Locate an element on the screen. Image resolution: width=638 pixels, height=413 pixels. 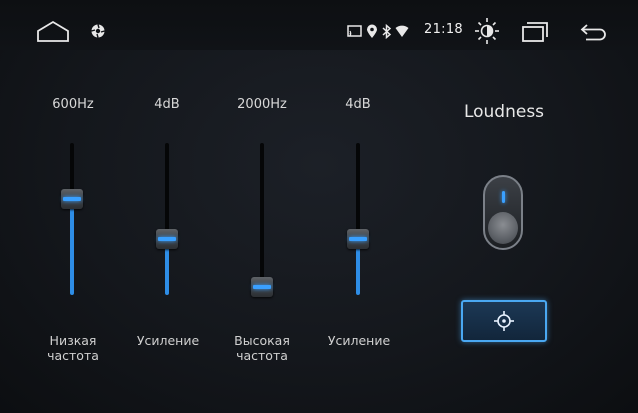
band-3-value: 2000Hz is located at coordinates (262, 104).